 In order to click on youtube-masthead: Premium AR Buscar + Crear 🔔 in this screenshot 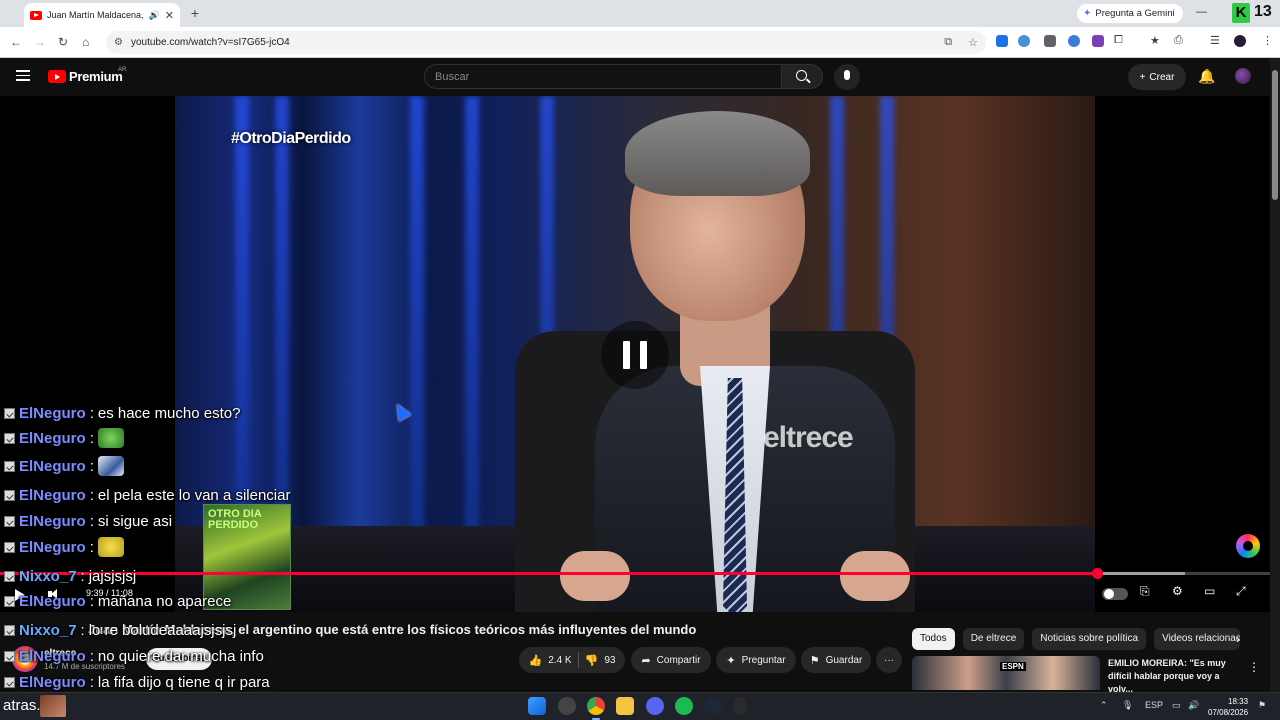, I will do `click(640, 77)`.